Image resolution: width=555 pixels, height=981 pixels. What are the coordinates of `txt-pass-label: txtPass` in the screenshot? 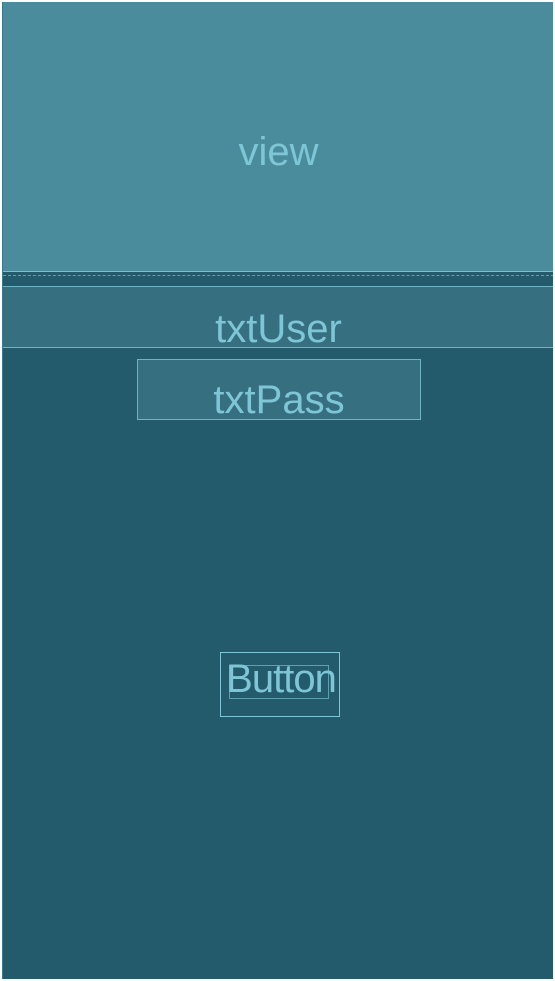 It's located at (279, 400).